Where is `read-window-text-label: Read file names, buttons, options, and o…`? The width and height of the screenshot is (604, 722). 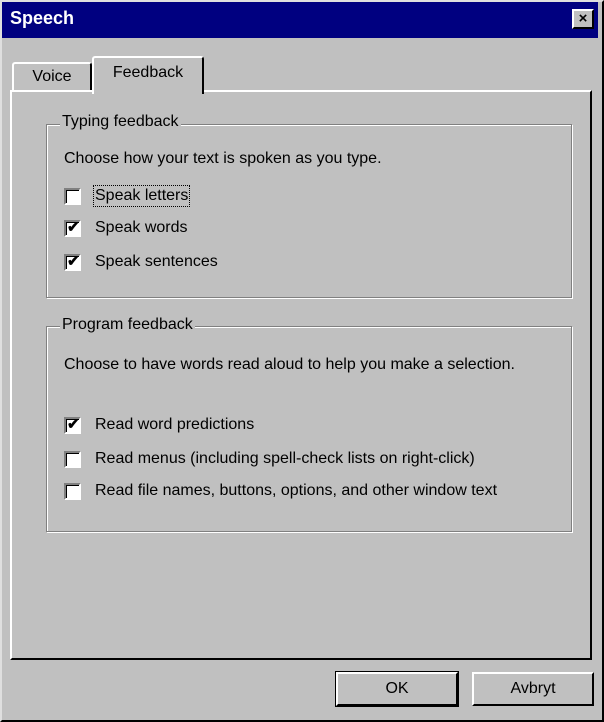
read-window-text-label: Read file names, buttons, options, and o… is located at coordinates (296, 491).